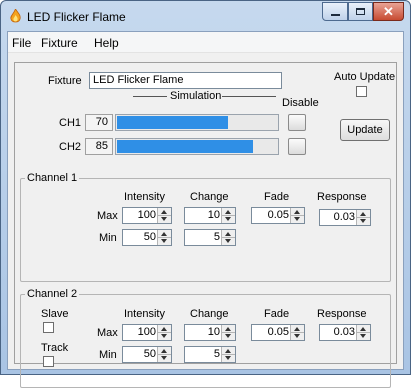 The image size is (411, 388). I want to click on ch2-value: 85, so click(99, 146).